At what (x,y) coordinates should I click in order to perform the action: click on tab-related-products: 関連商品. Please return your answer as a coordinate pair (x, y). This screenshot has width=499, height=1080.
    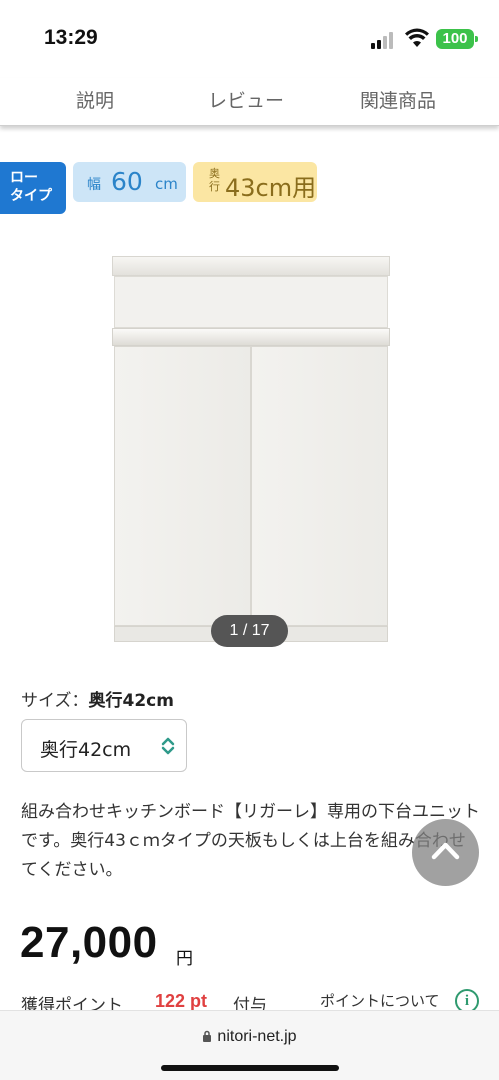
    Looking at the image, I should click on (398, 99).